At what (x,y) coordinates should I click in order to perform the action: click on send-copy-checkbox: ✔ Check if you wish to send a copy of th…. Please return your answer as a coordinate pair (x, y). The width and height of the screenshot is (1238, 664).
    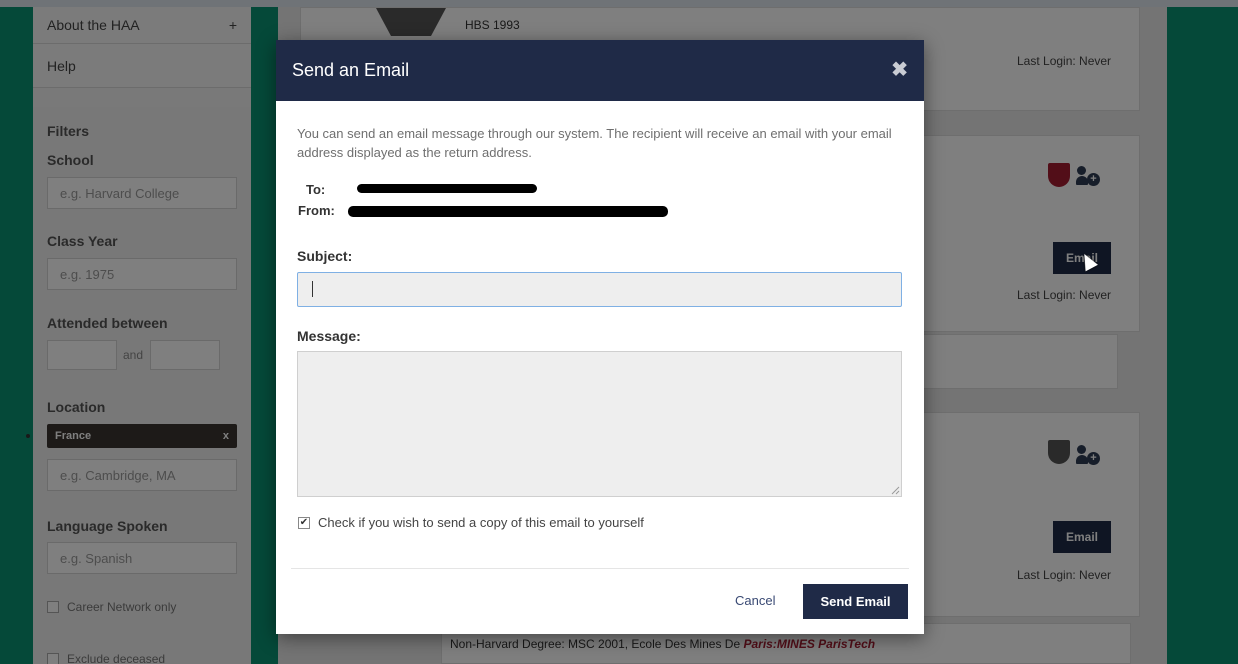
    Looking at the image, I should click on (471, 522).